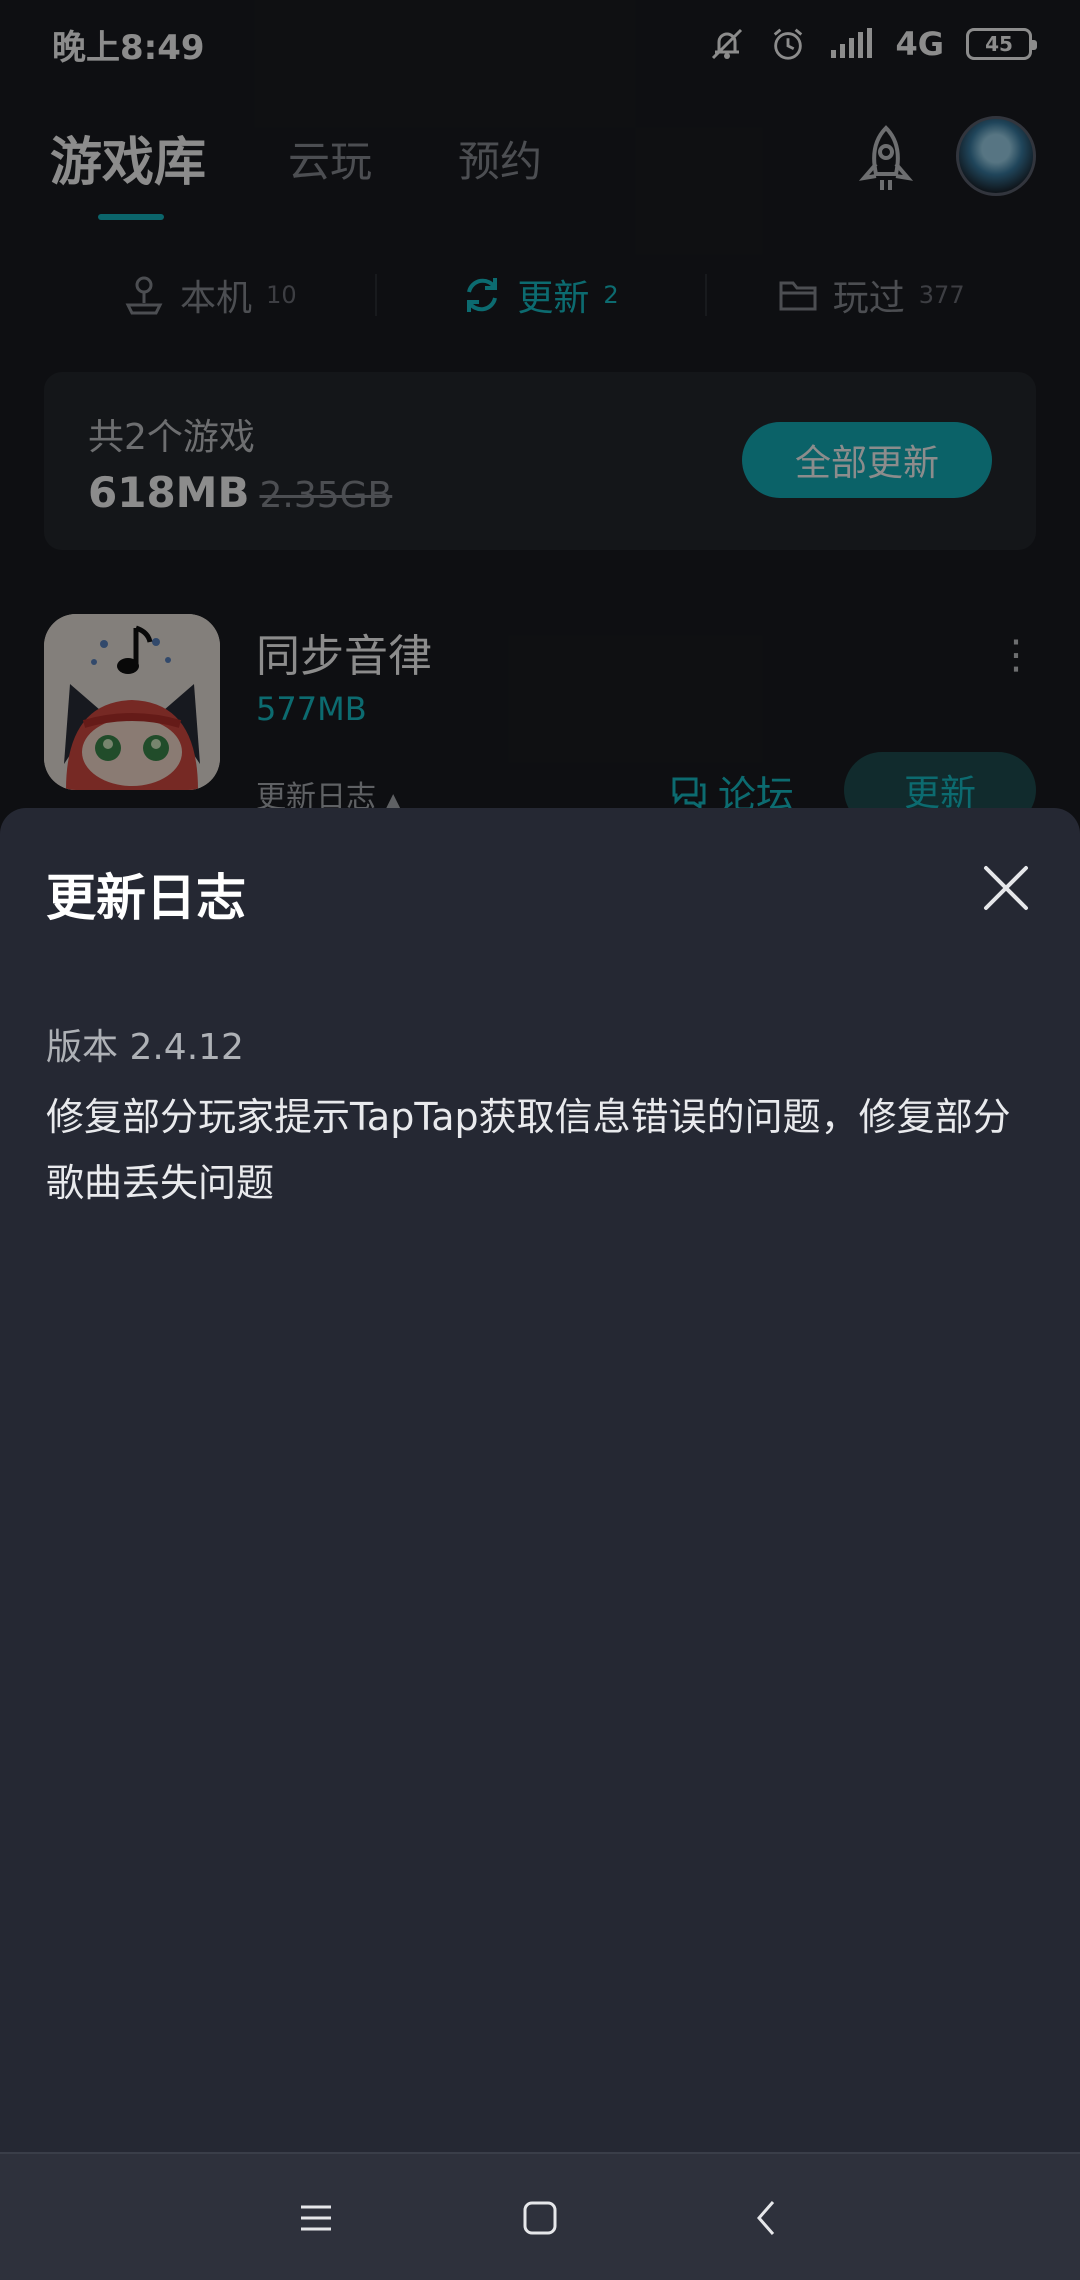  I want to click on menu-icon, so click(316, 2218).